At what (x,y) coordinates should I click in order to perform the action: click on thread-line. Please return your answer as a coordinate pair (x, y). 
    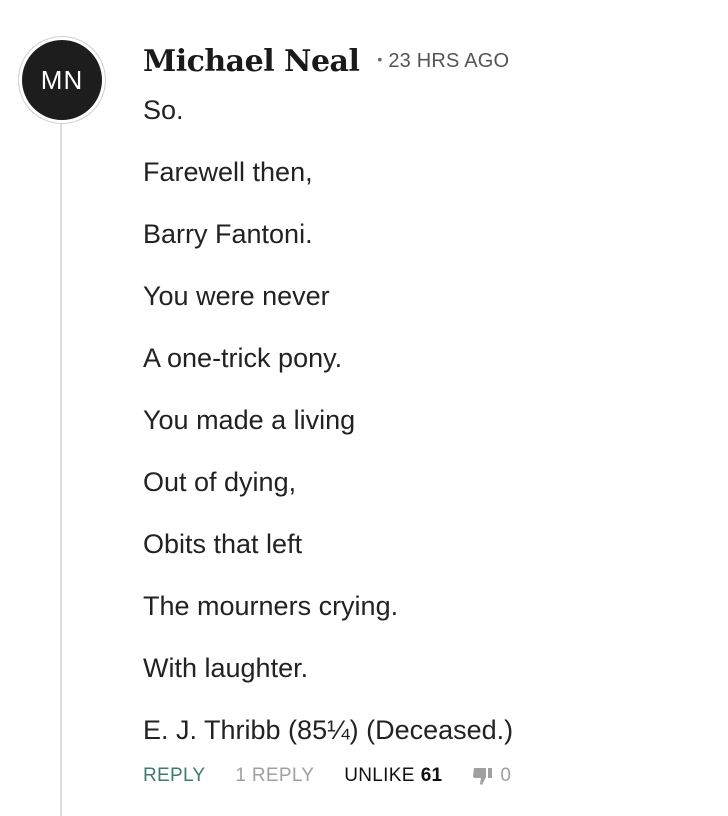
    Looking at the image, I should click on (61, 469).